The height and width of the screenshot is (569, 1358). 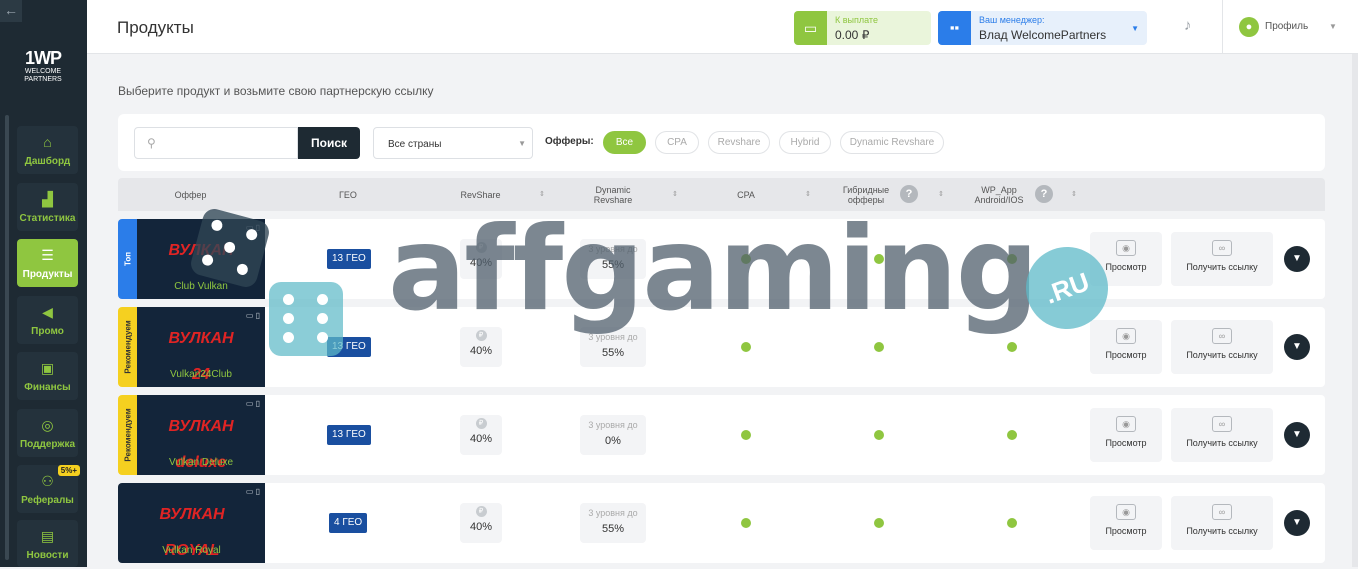 What do you see at coordinates (201, 435) in the screenshot?
I see `offer-thumbnail: ▭ ▯ ВУЛКАН deluxe Vulkan Deluxe` at bounding box center [201, 435].